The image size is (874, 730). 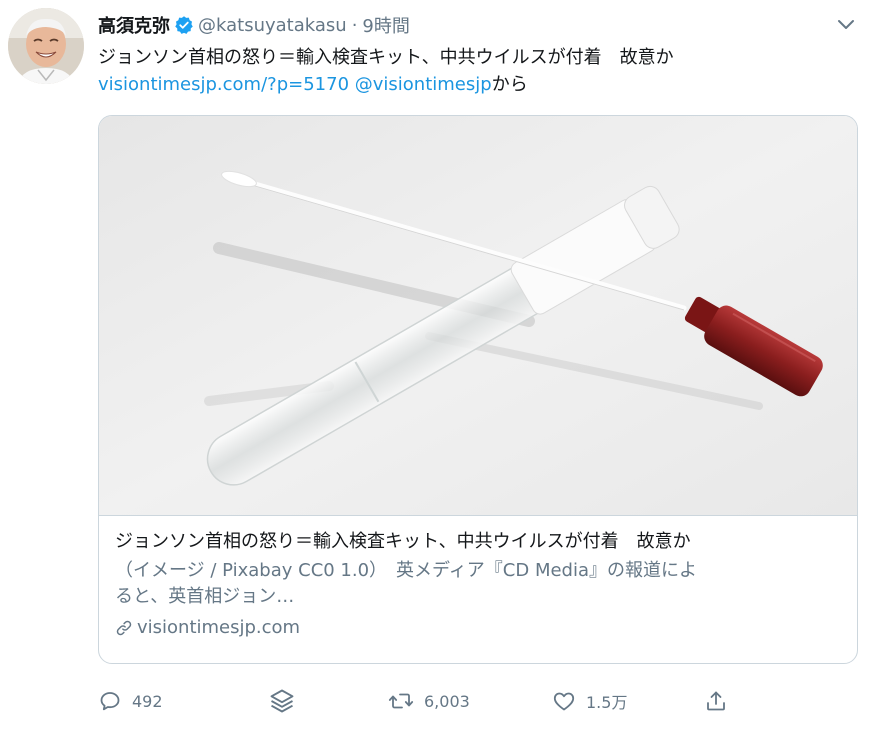 I want to click on like-button: 1.5万, so click(x=589, y=701).